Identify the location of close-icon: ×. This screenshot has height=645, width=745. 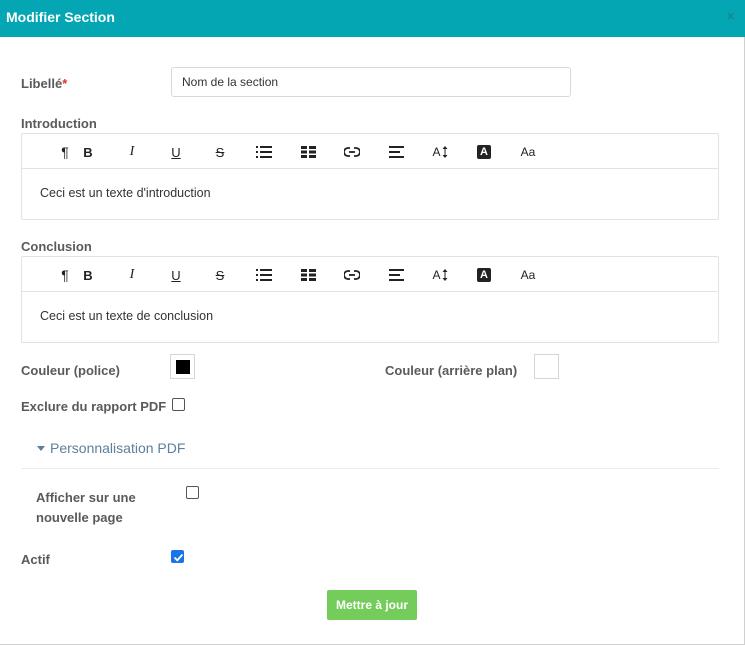
(730, 17).